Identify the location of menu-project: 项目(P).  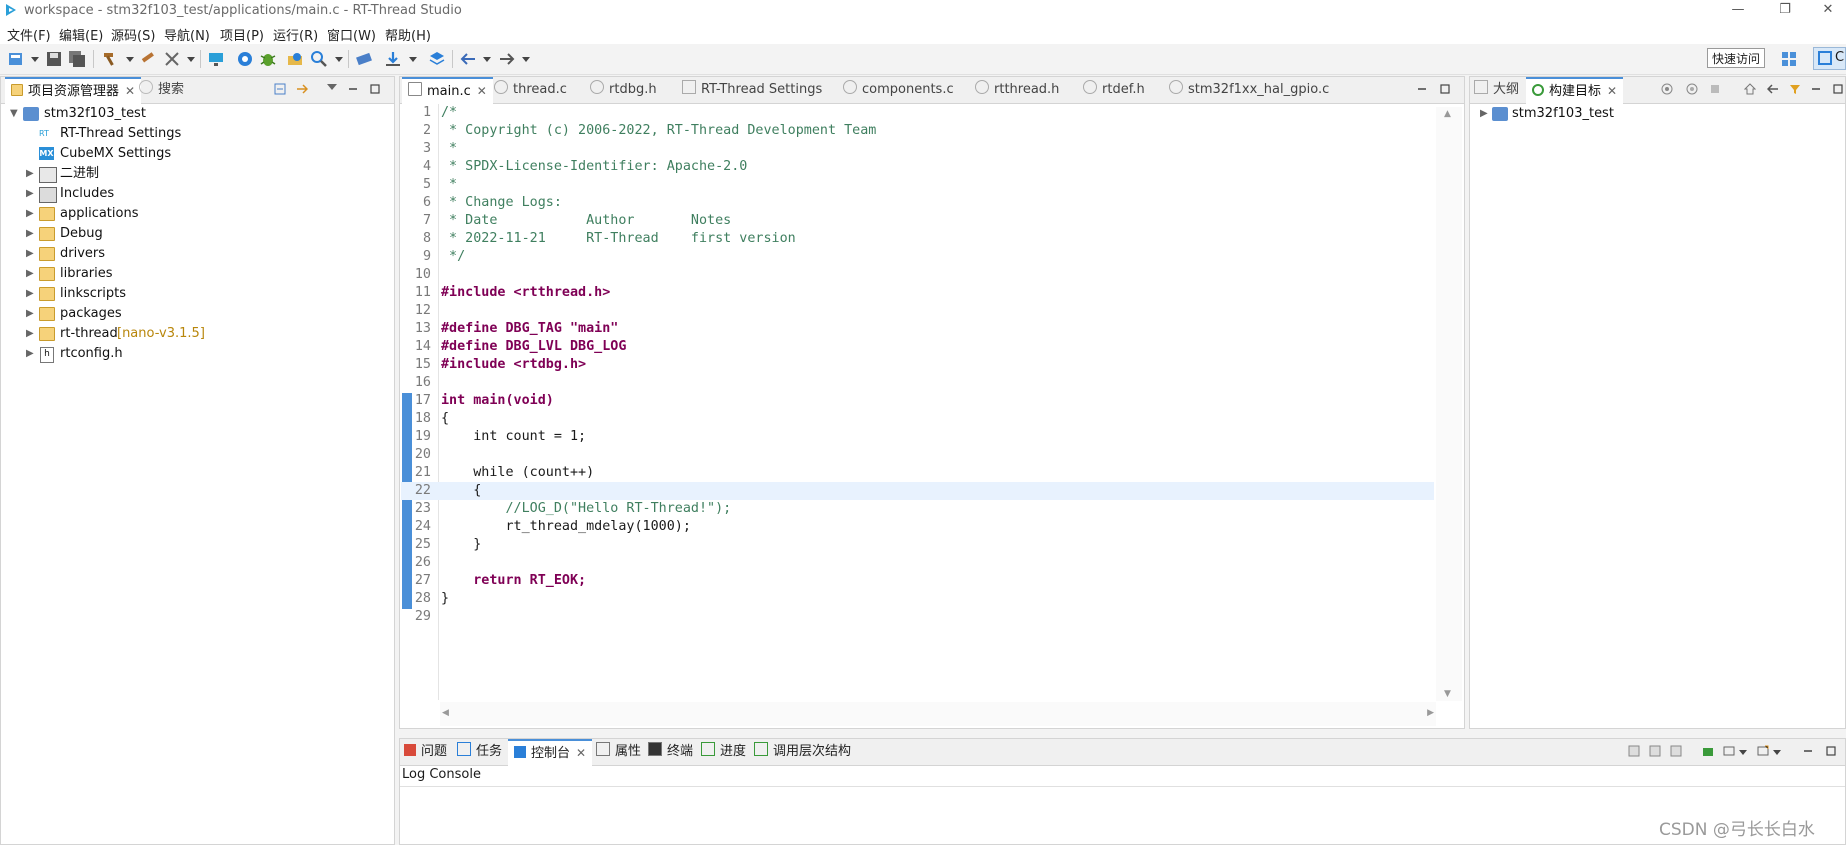
(242, 34).